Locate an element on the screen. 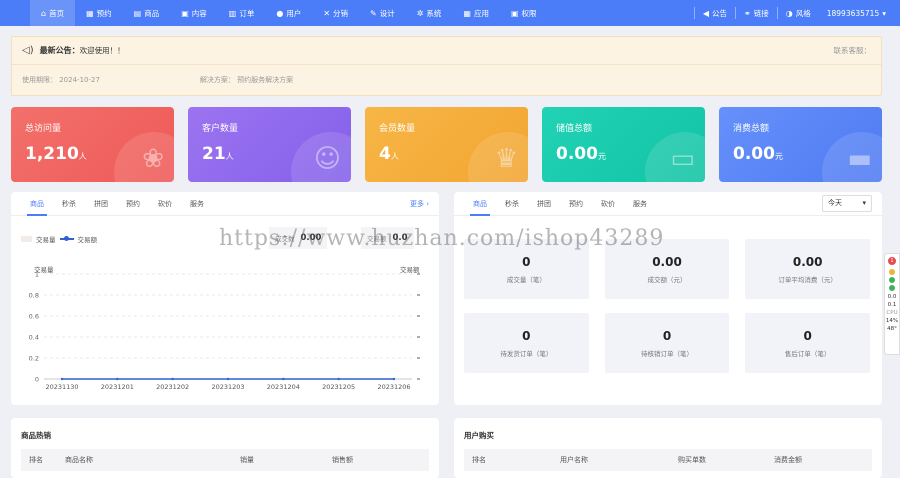  column-header: 购买单数 is located at coordinates (692, 460).